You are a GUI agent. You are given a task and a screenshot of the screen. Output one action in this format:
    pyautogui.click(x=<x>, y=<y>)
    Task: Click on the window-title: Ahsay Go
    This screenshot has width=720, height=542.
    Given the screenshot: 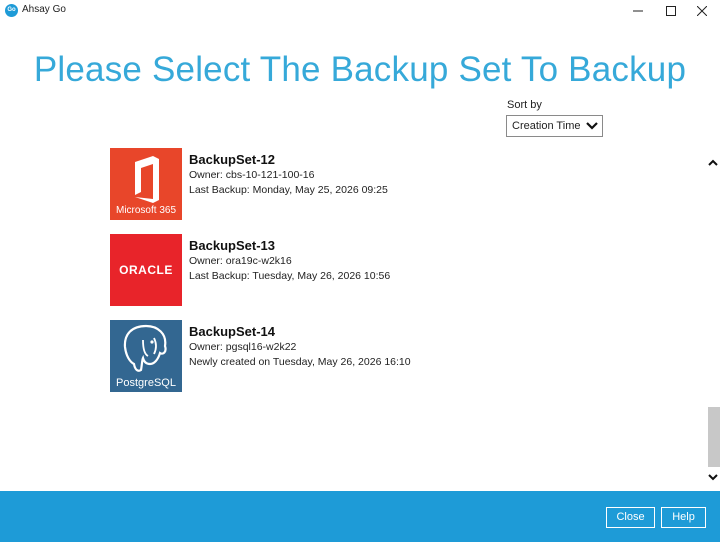 What is the action you would take?
    pyautogui.click(x=44, y=9)
    